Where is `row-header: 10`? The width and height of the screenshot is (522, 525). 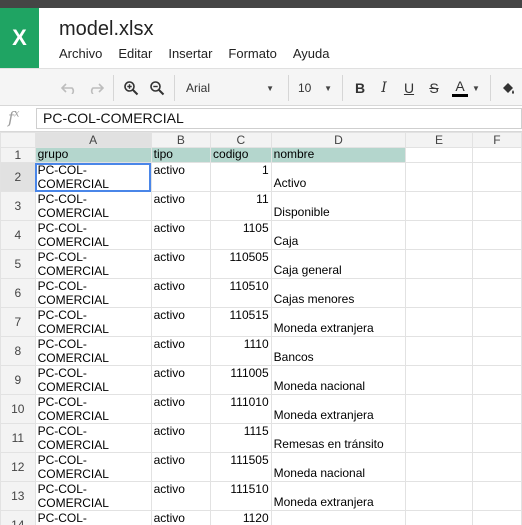
row-header: 10 is located at coordinates (18, 409).